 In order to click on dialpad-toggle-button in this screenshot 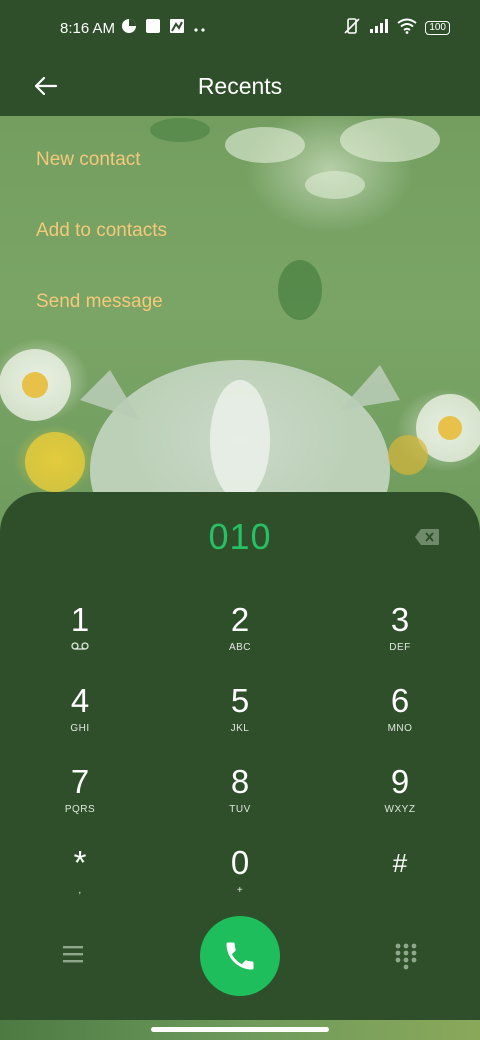, I will do `click(406, 958)`.